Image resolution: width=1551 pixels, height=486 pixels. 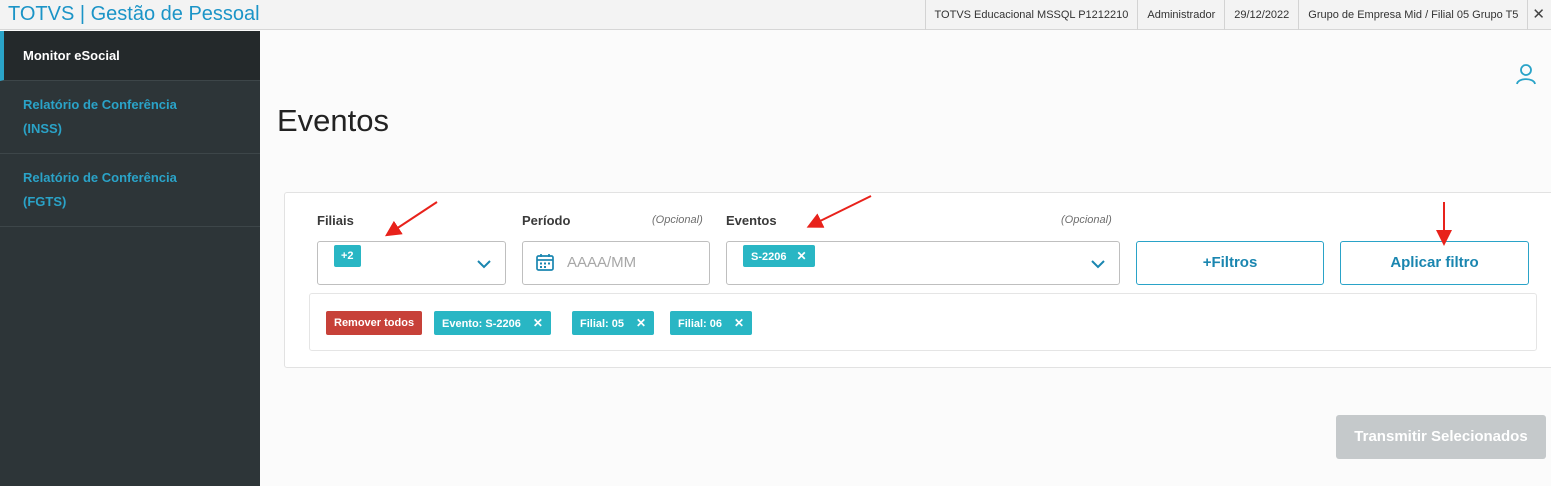 What do you see at coordinates (134, 14) in the screenshot?
I see `app-title: TOTVS | Gestão de Pessoal` at bounding box center [134, 14].